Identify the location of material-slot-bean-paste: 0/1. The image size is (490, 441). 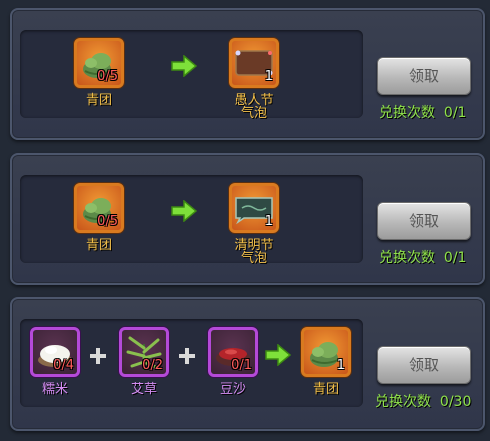
(233, 352).